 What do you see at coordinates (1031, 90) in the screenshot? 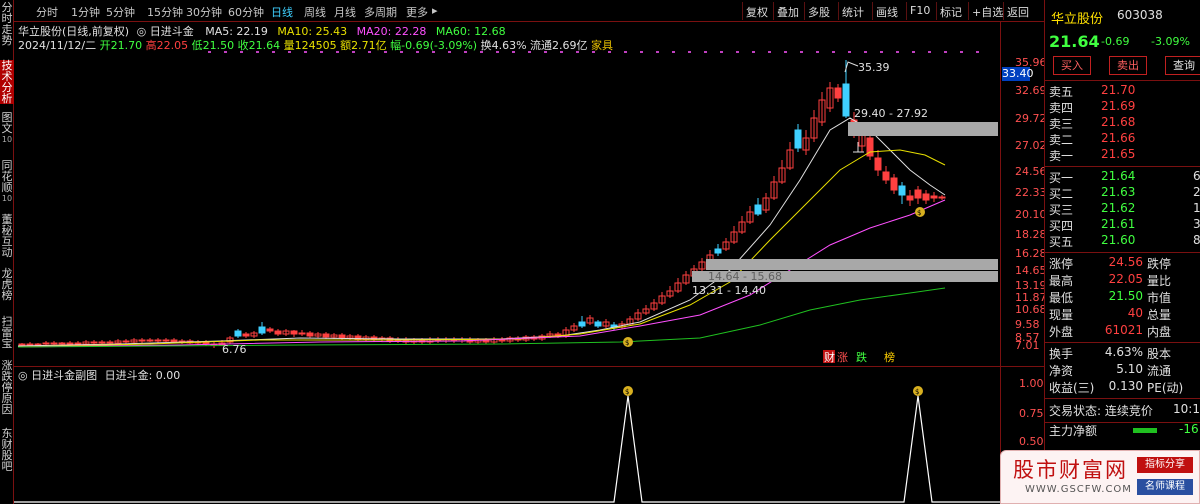
I see `price-tick-label: 32.69` at bounding box center [1031, 90].